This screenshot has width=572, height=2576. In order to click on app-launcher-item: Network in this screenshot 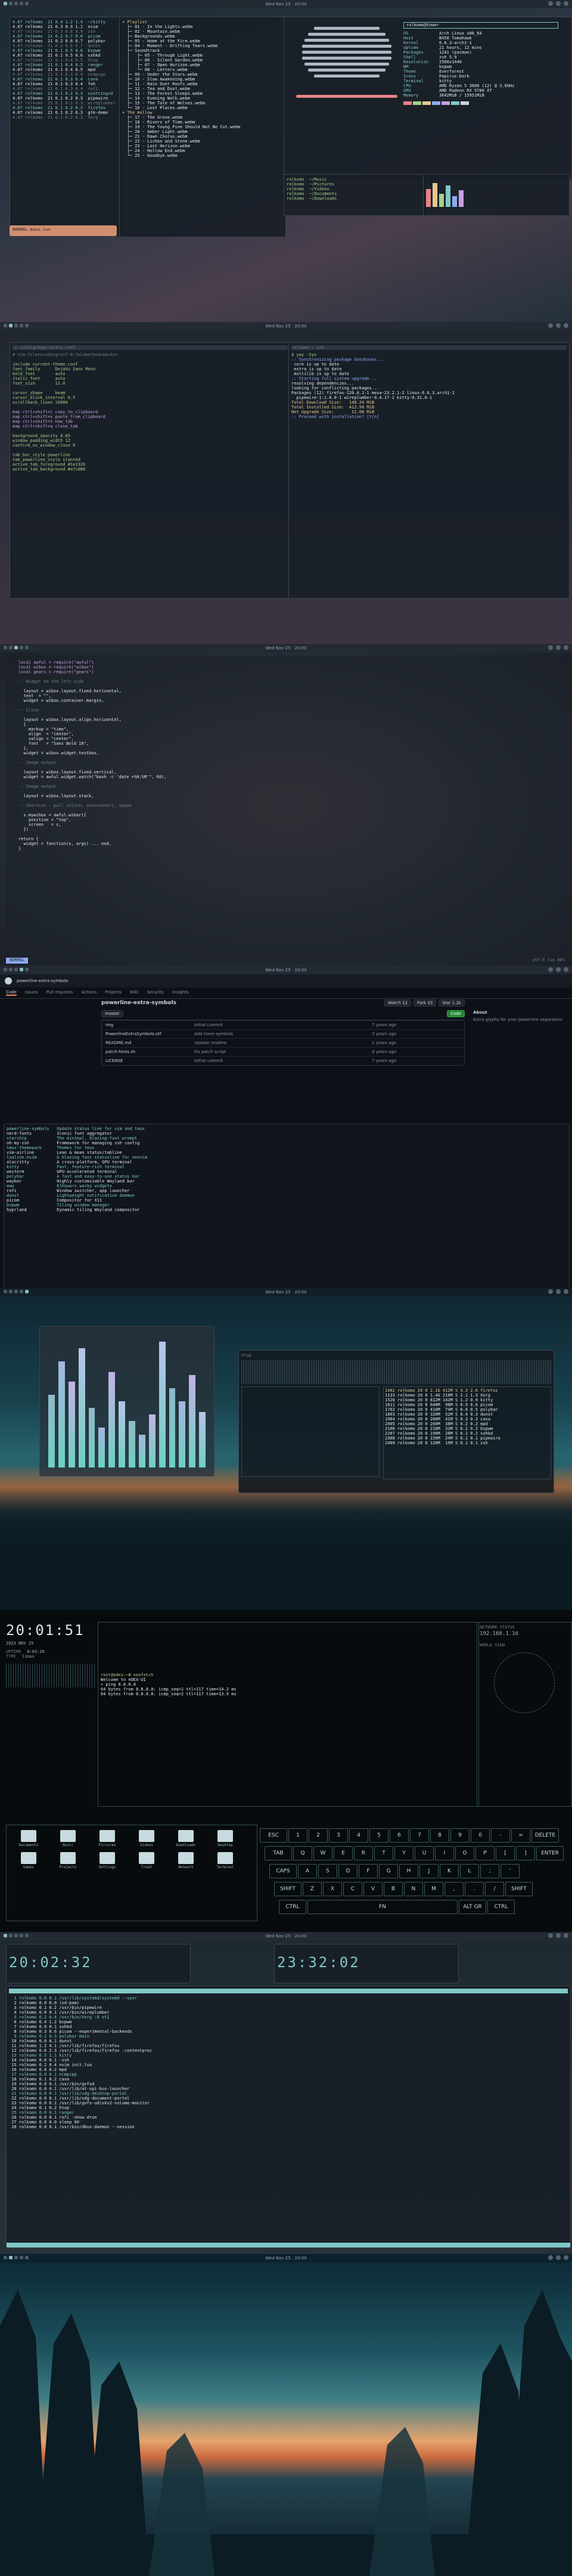, I will do `click(186, 1861)`.